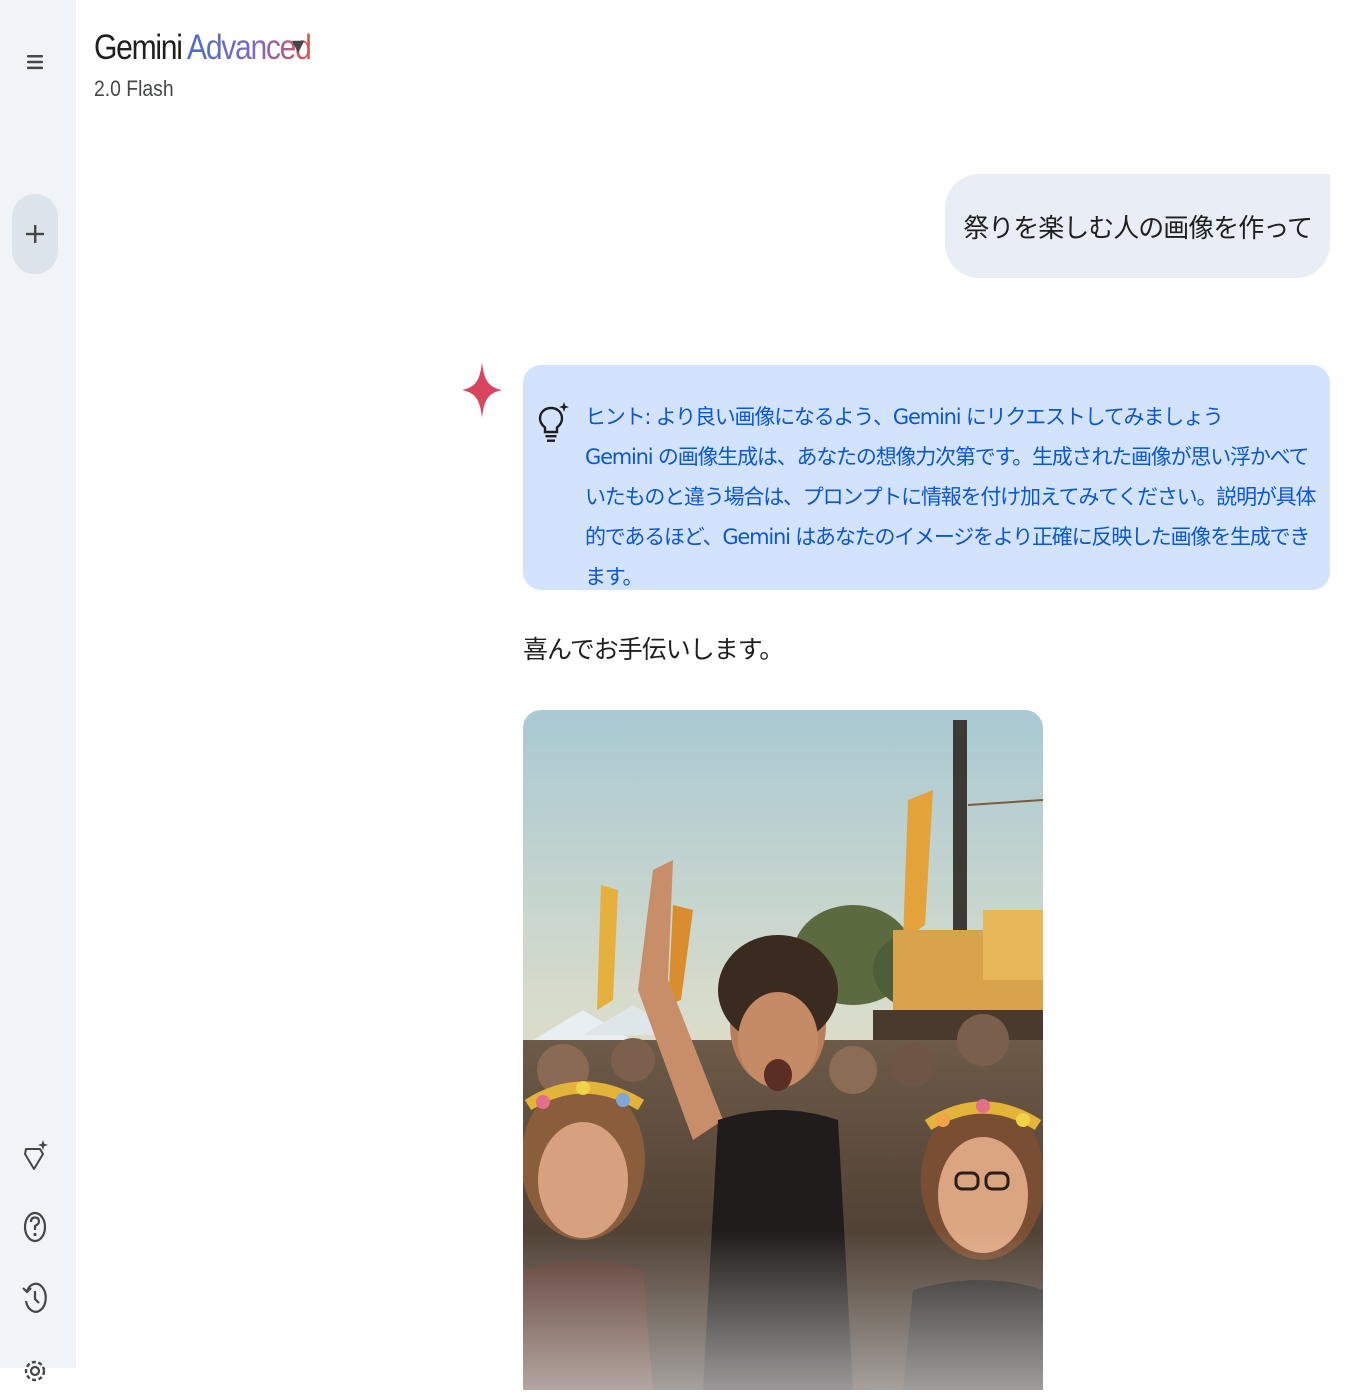  I want to click on app-title: Gemini Advanced, so click(203, 48).